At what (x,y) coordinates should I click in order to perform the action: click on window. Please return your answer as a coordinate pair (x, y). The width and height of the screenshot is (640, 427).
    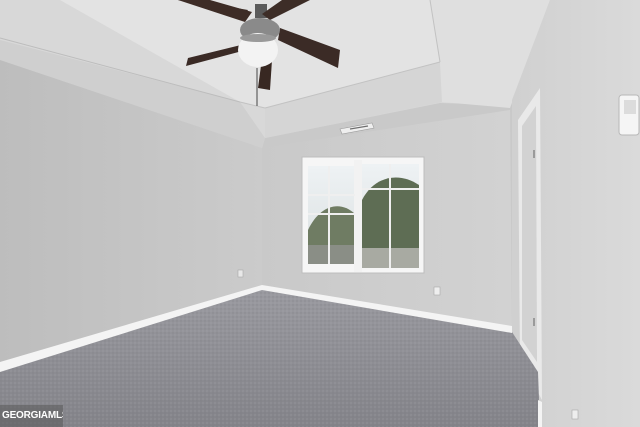
    Looking at the image, I should click on (363, 215).